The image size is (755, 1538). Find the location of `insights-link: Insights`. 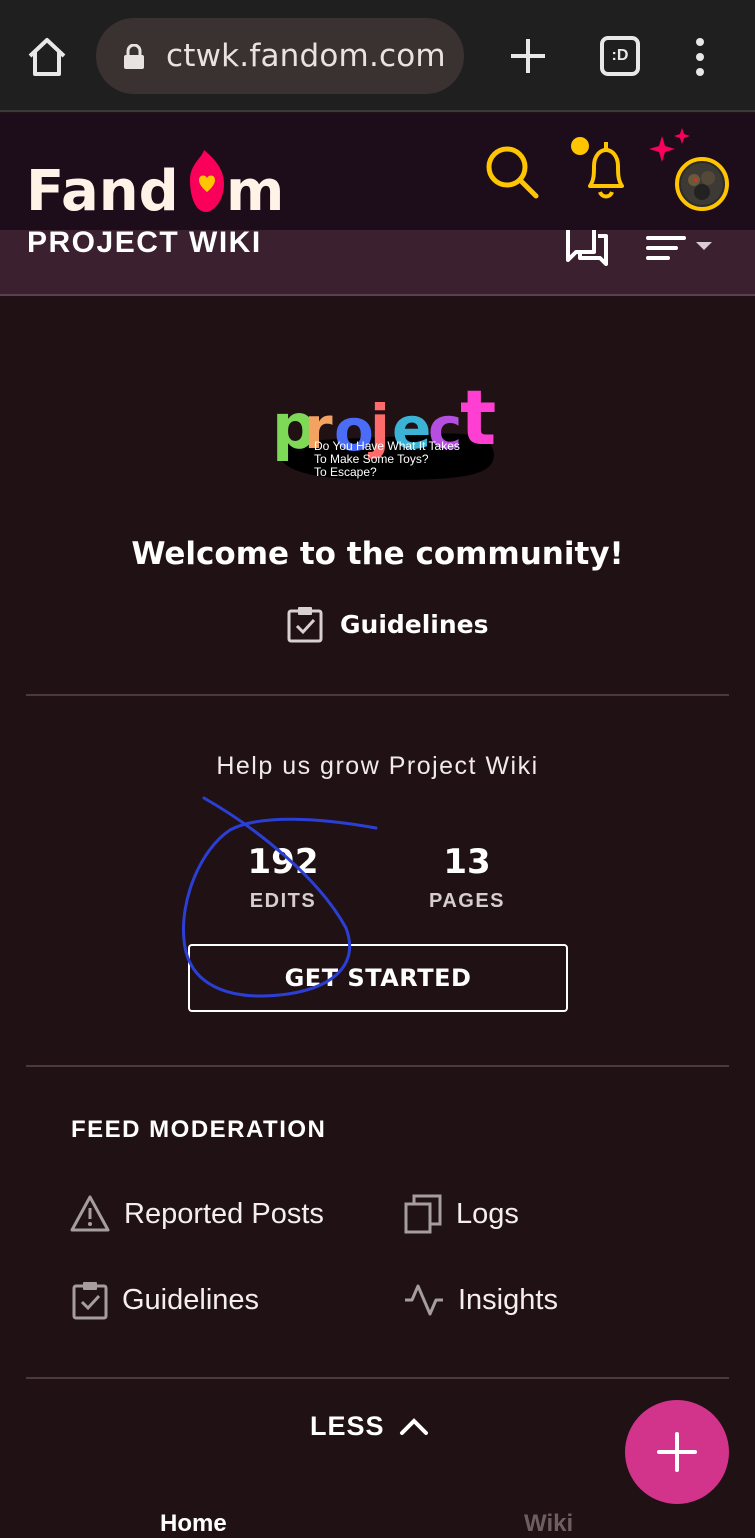

insights-link: Insights is located at coordinates (481, 1300).